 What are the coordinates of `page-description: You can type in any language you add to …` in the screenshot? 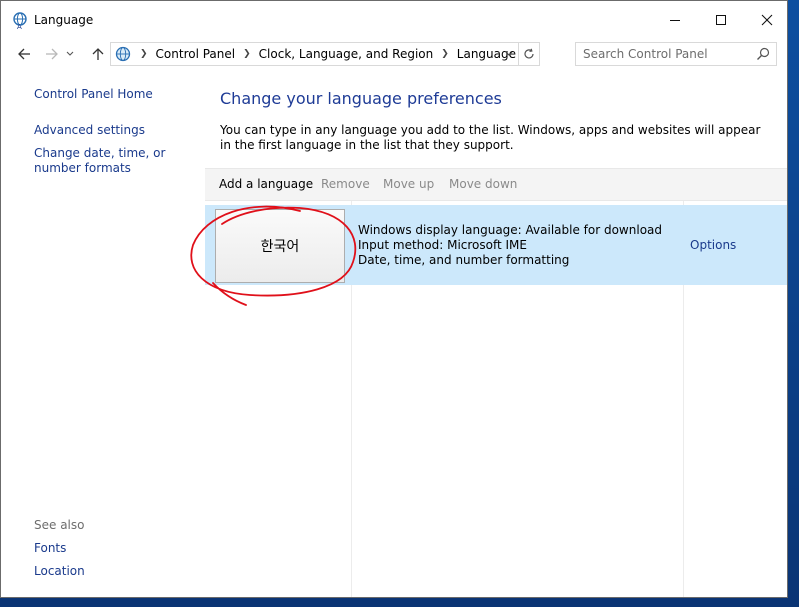 It's located at (490, 137).